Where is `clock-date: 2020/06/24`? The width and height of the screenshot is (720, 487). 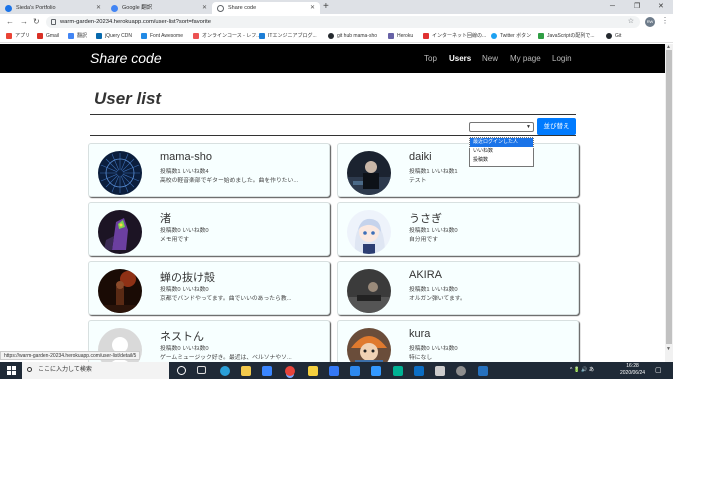
clock-date: 2020/06/24 is located at coordinates (633, 373).